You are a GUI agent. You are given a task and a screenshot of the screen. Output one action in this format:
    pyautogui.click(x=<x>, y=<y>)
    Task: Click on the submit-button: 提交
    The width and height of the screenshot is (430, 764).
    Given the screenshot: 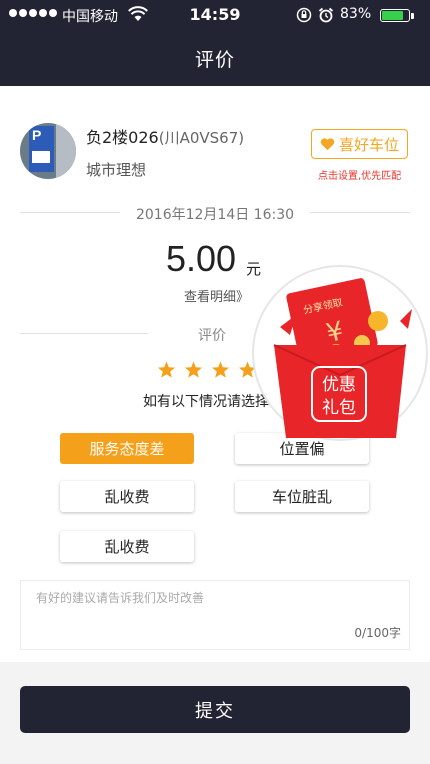 What is the action you would take?
    pyautogui.click(x=215, y=709)
    